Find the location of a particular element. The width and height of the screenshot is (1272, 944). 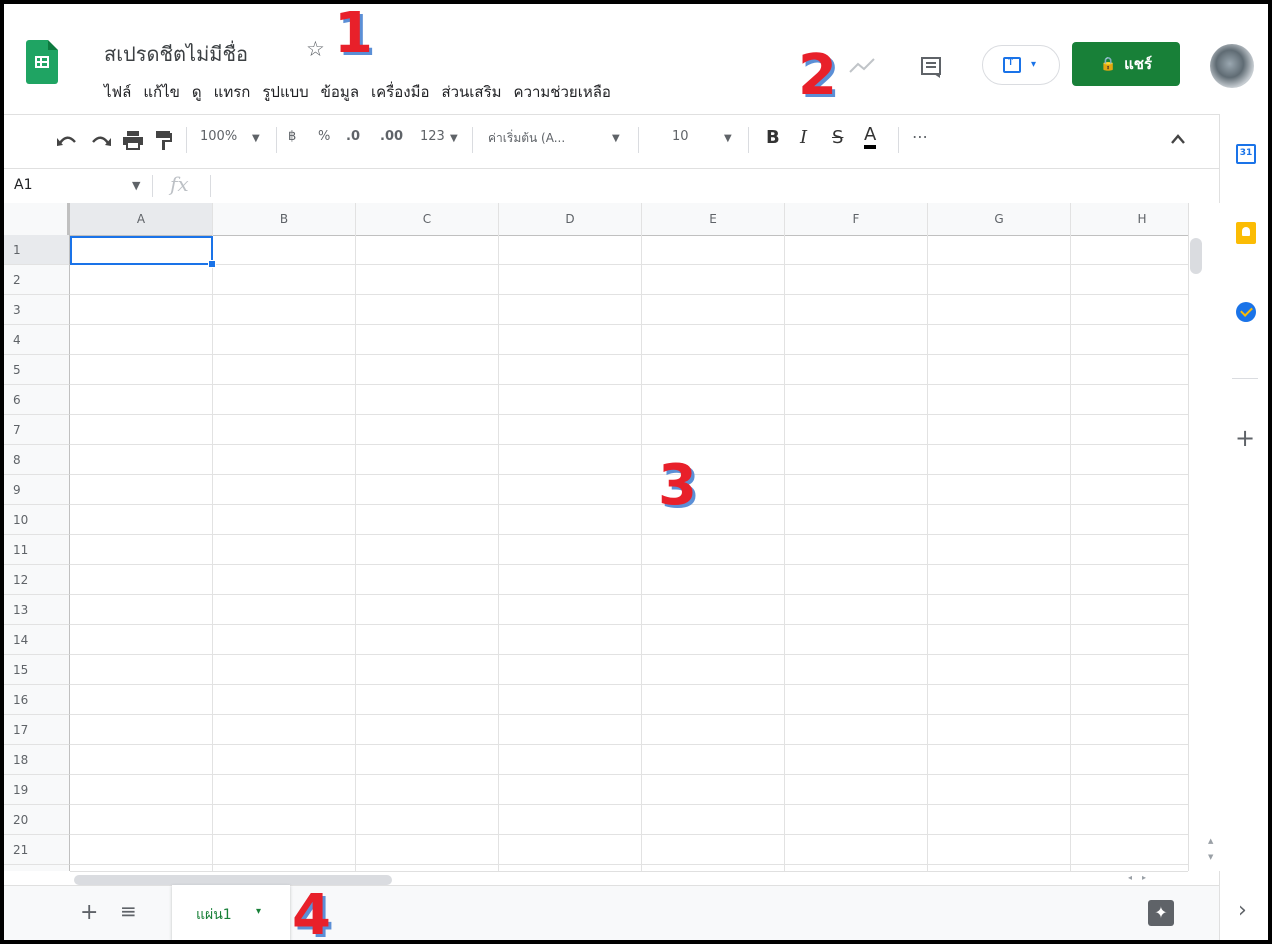

menu-format: รูปแบบ is located at coordinates (285, 92).